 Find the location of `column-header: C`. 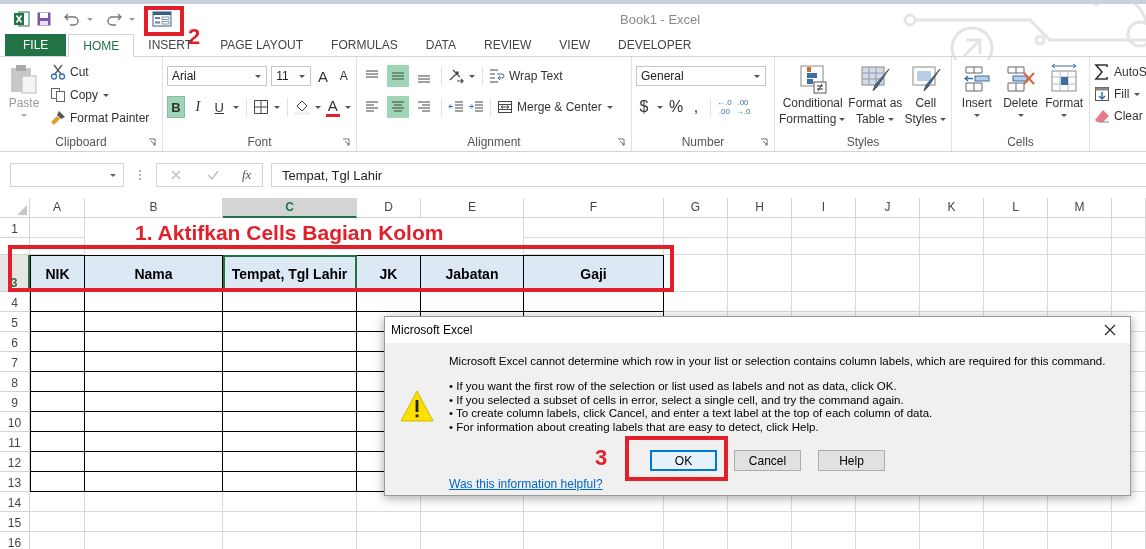

column-header: C is located at coordinates (290, 208).